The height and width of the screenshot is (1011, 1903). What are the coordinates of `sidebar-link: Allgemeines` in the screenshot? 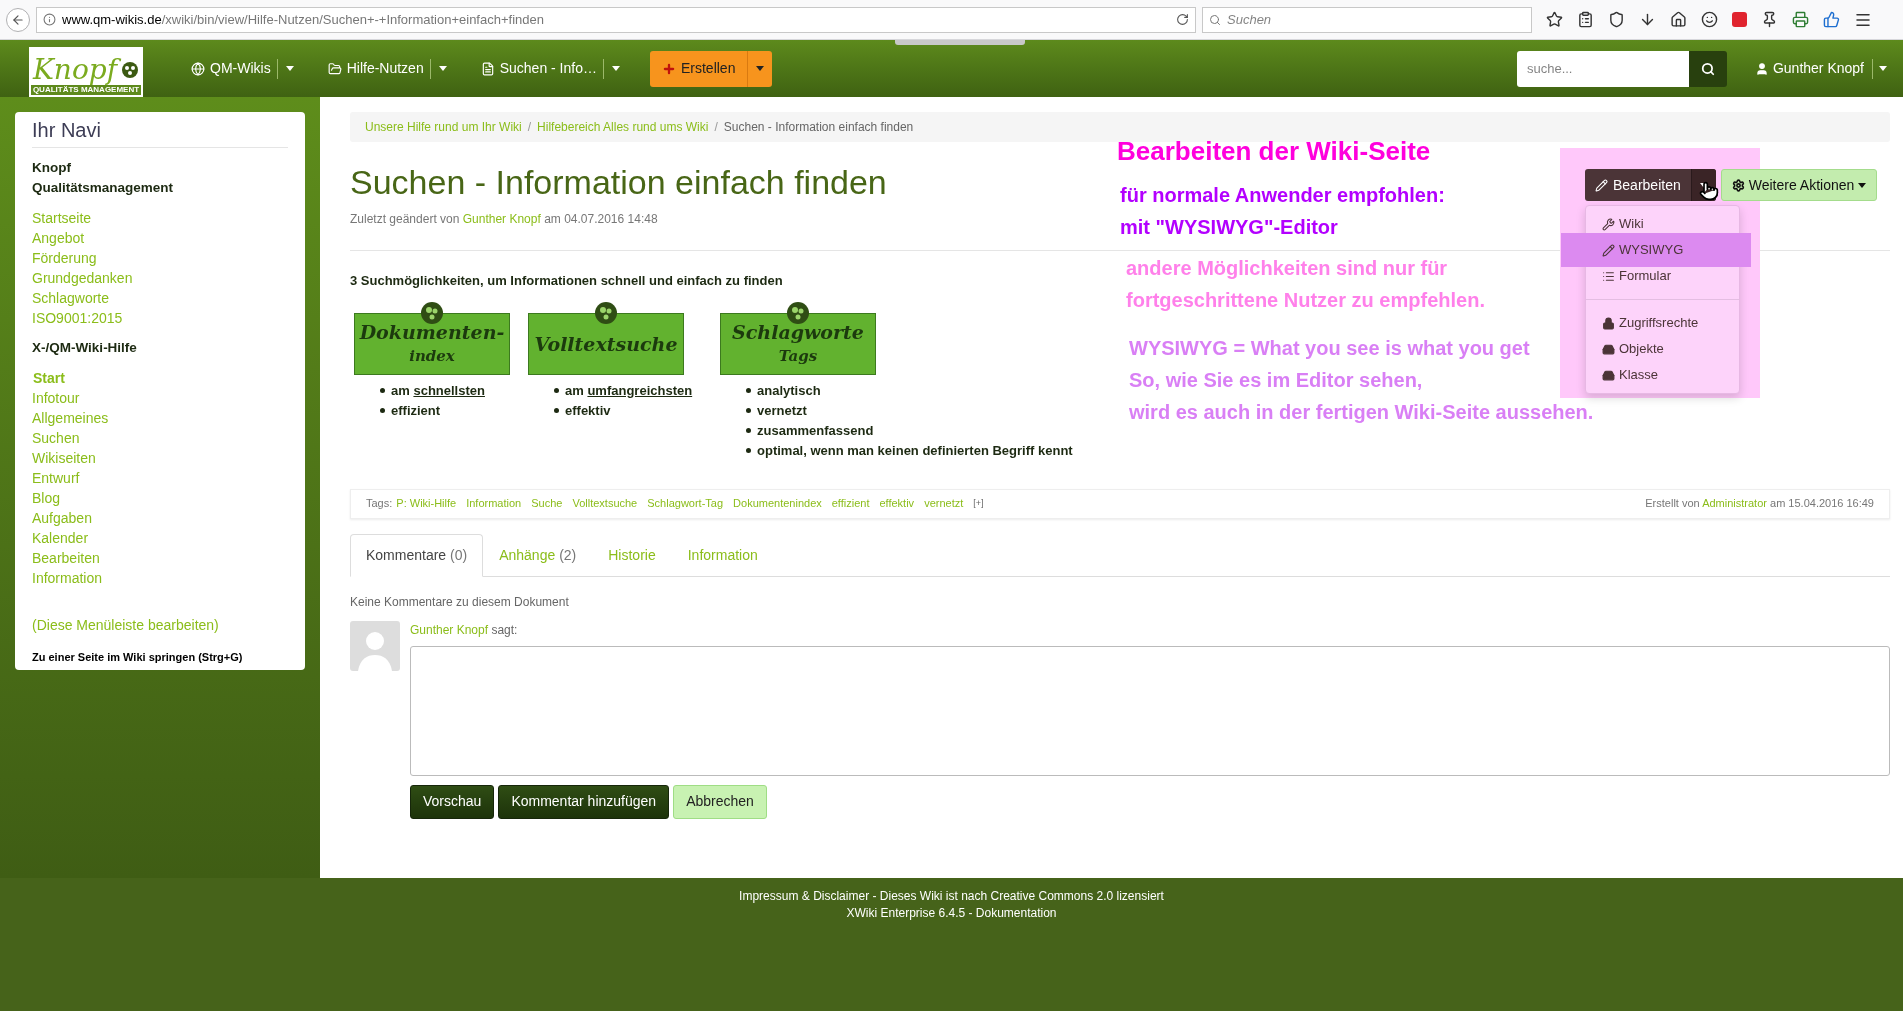 It's located at (70, 418).